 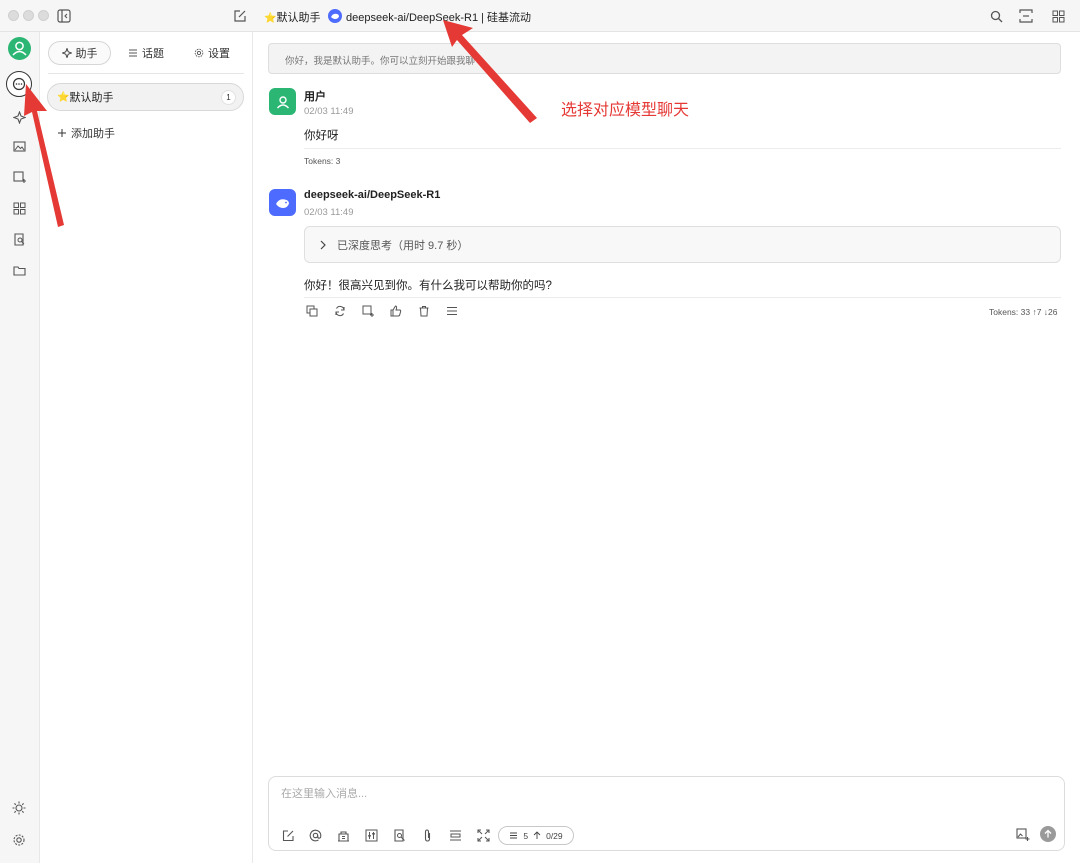 I want to click on tabs-divider, so click(x=146, y=73).